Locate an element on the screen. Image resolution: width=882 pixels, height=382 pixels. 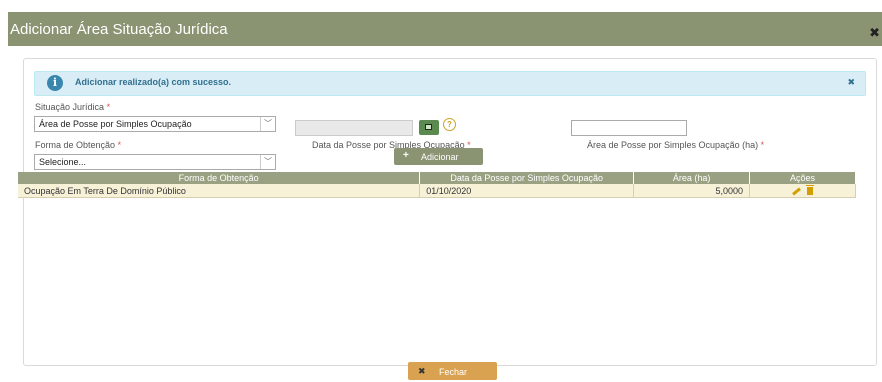
success-alert: i Adicionar realizado(a) com sucesso. ✖ is located at coordinates (450, 83).